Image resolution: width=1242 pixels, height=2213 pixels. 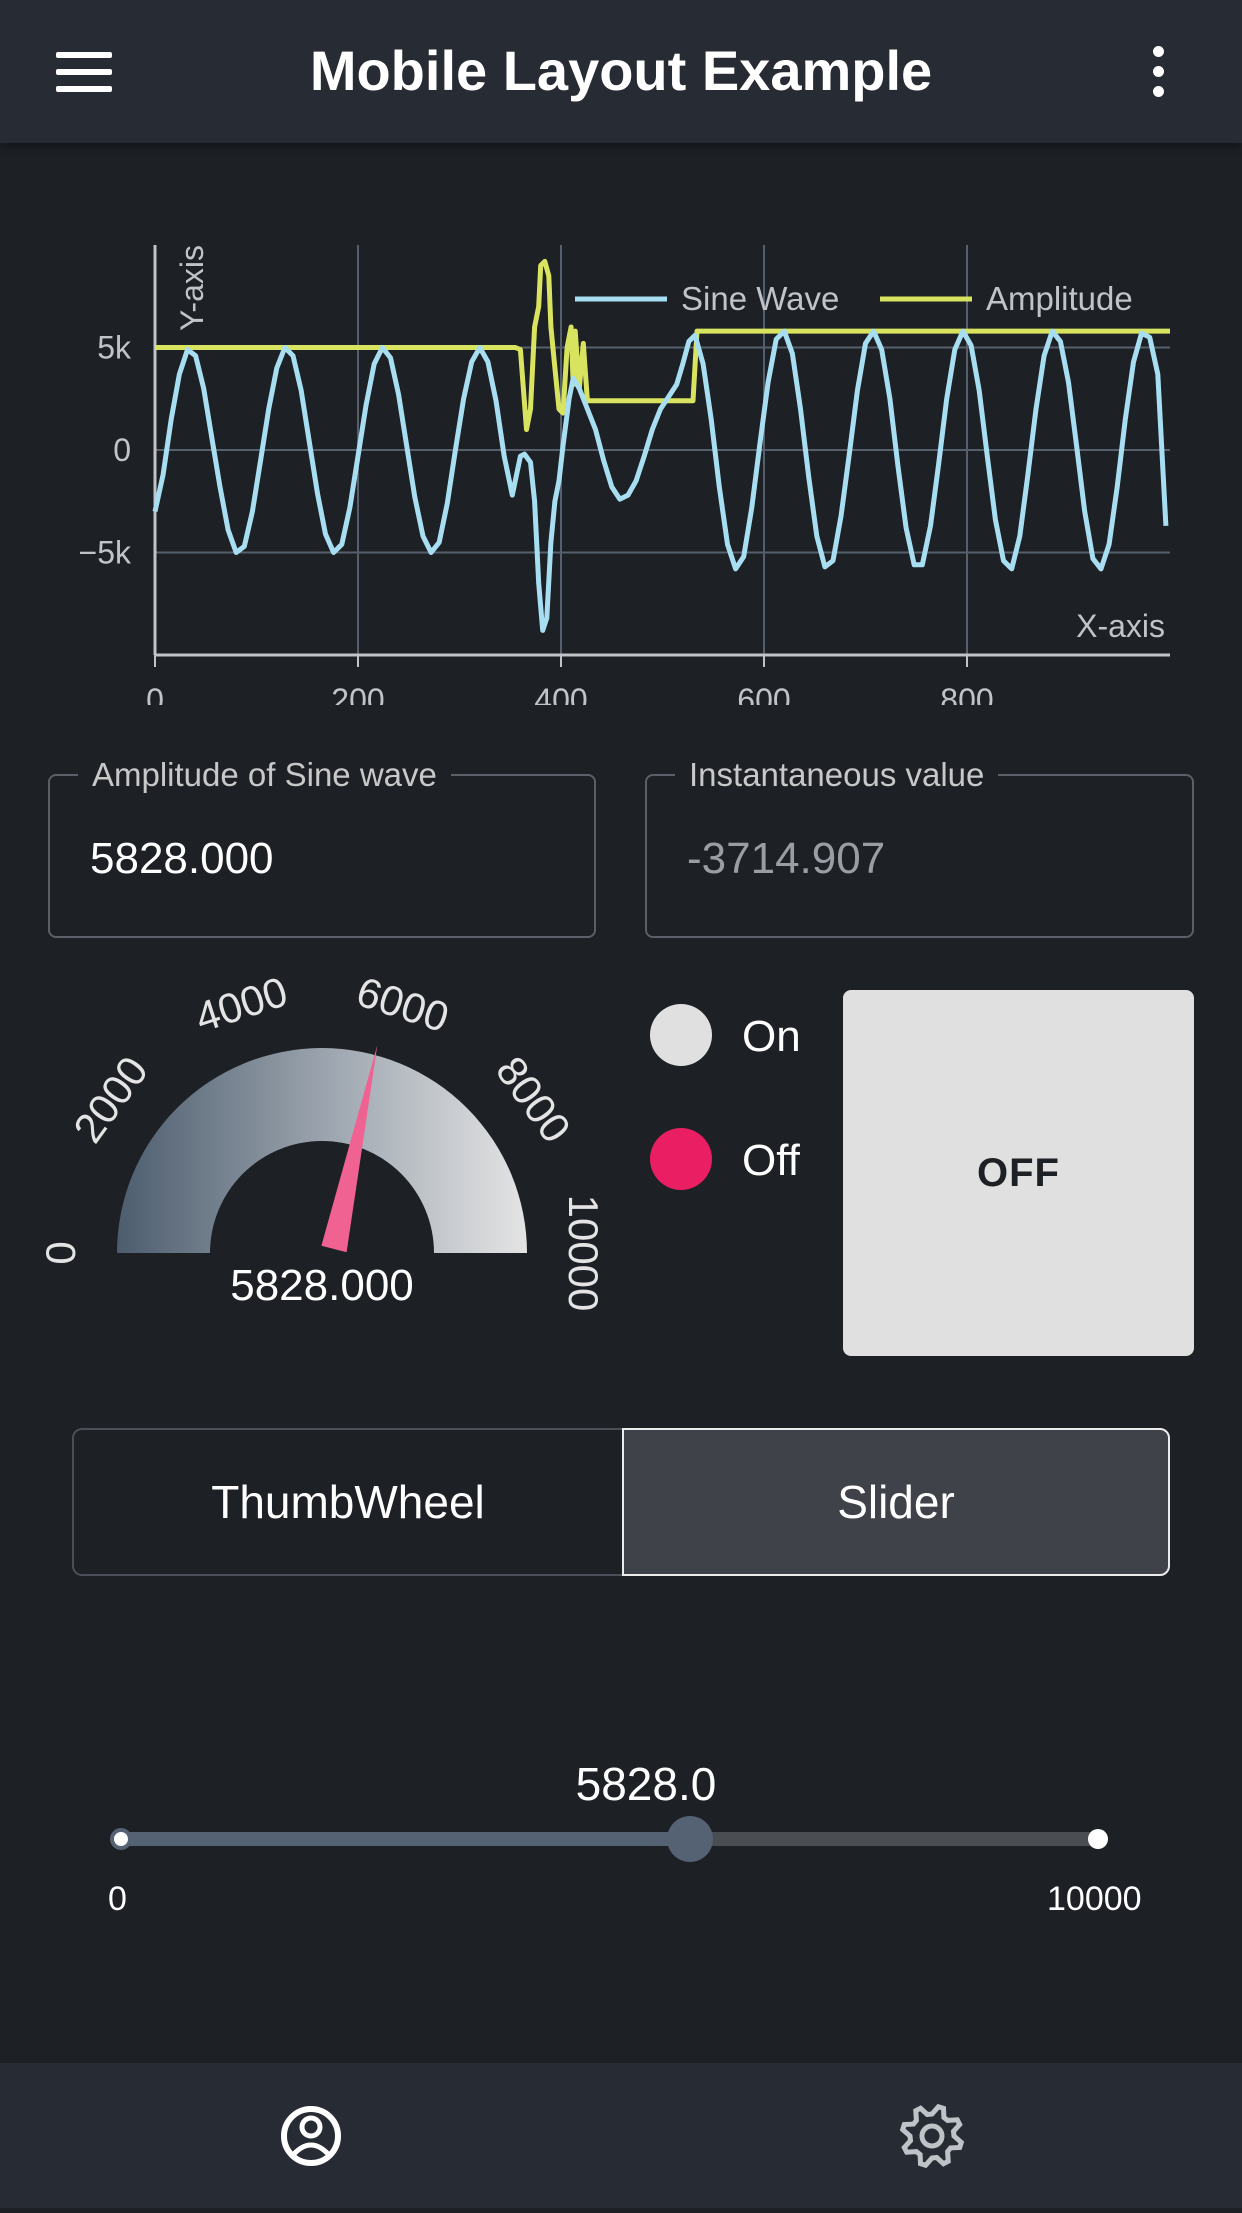 I want to click on x-axis-label: X-axis, so click(x=1120, y=626).